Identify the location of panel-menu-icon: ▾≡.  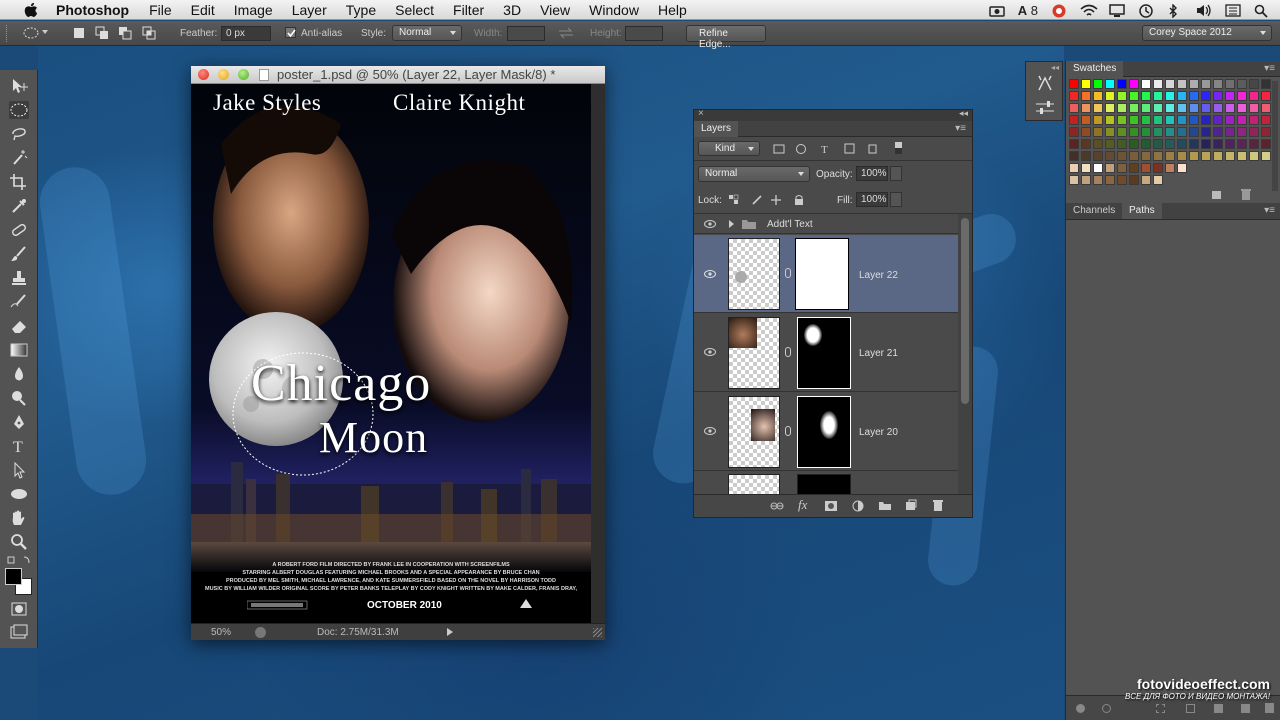
(960, 128).